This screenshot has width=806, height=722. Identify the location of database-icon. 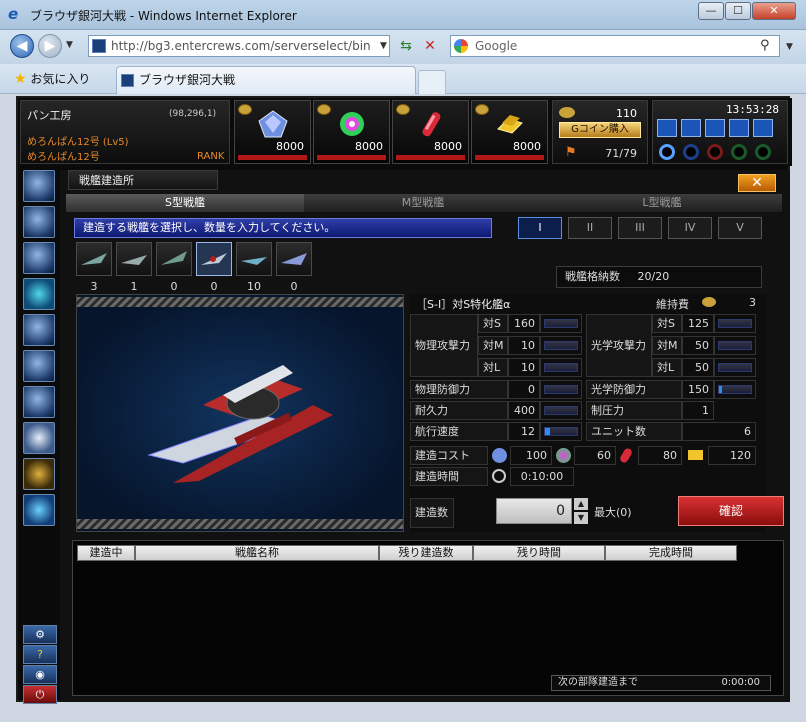
(39, 402).